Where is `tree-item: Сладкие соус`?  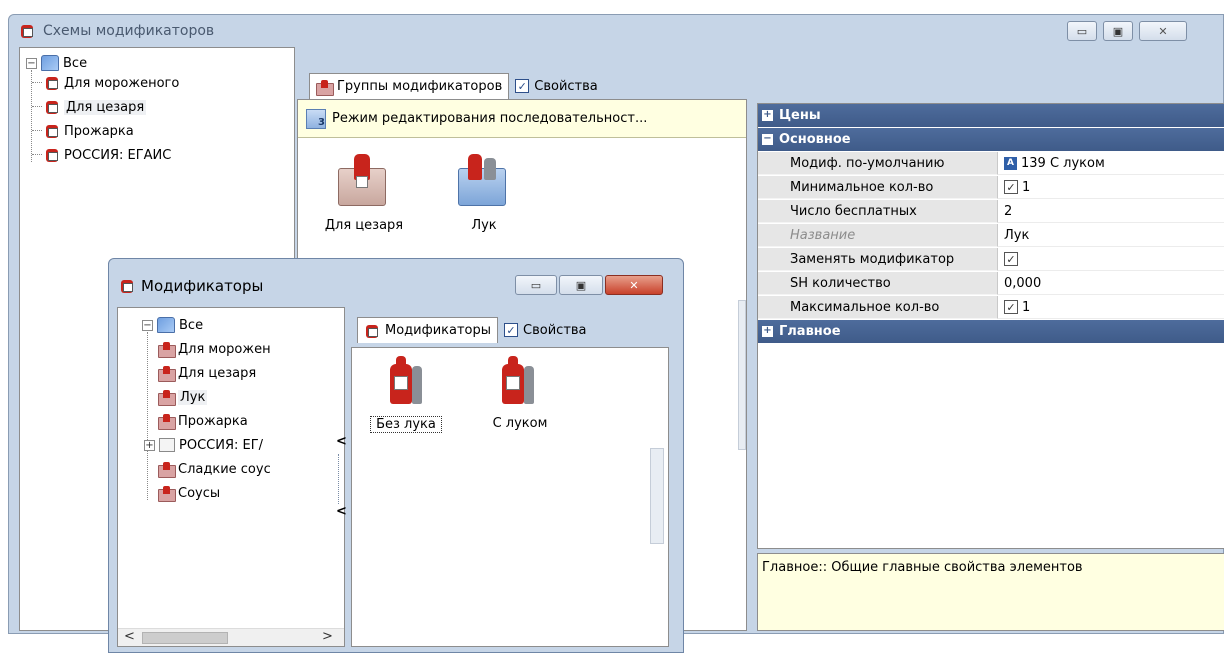 tree-item: Сладкие соус is located at coordinates (214, 469).